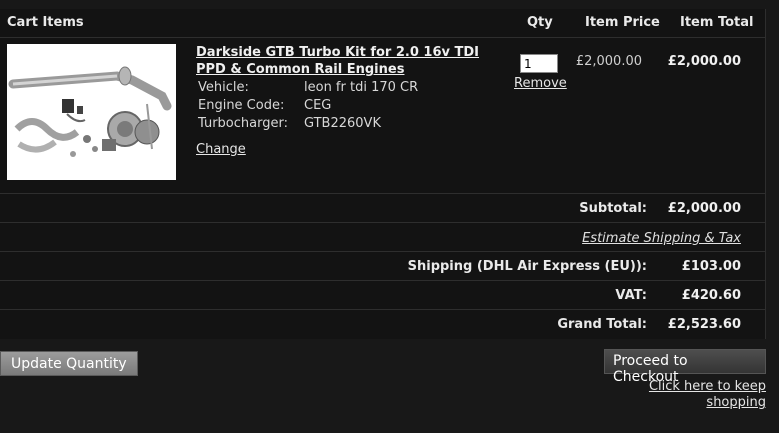  What do you see at coordinates (696, 395) in the screenshot?
I see `keep-shopping-link: Click here to keep shopping` at bounding box center [696, 395].